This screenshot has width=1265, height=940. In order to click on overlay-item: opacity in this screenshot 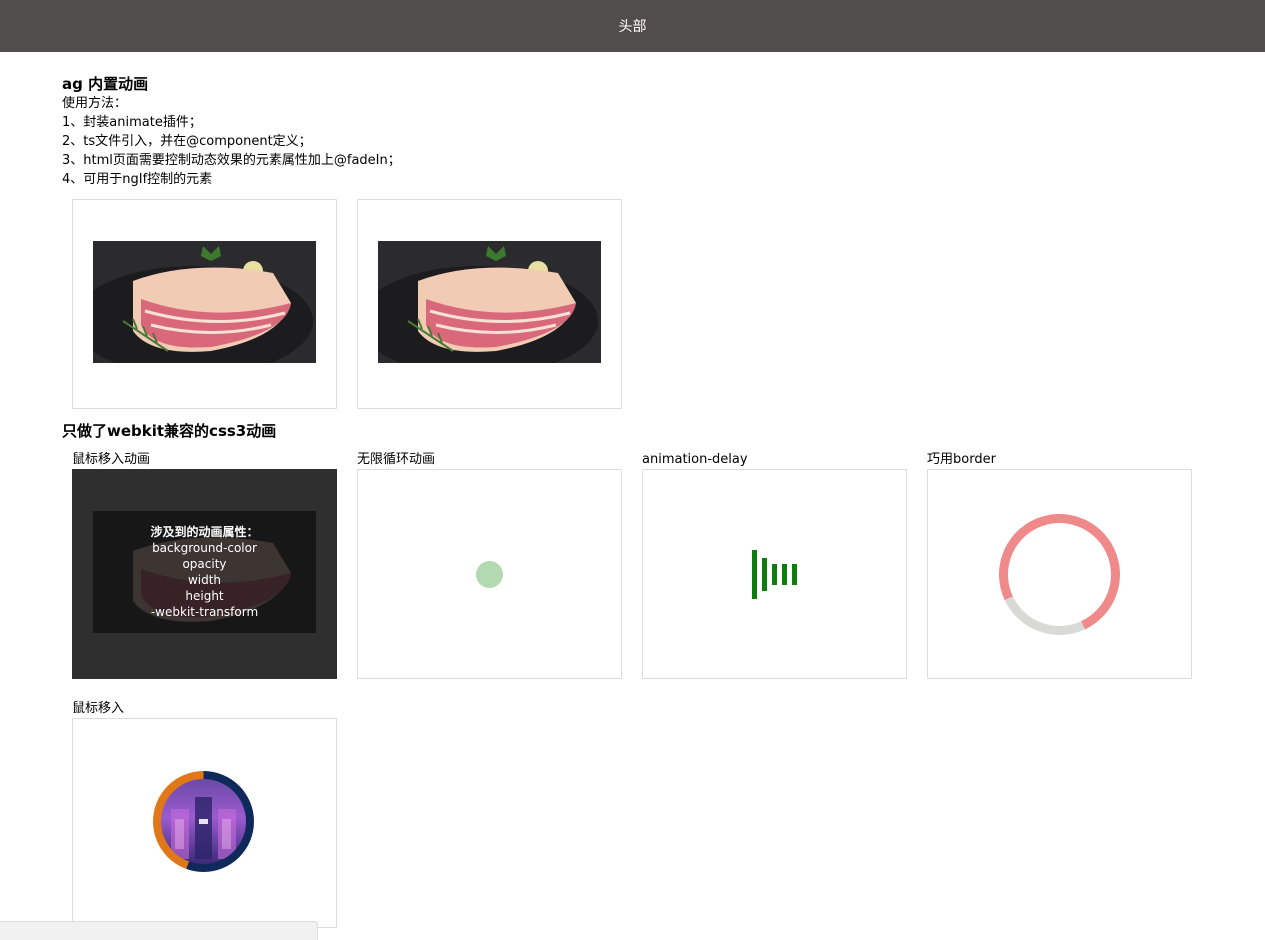, I will do `click(204, 564)`.